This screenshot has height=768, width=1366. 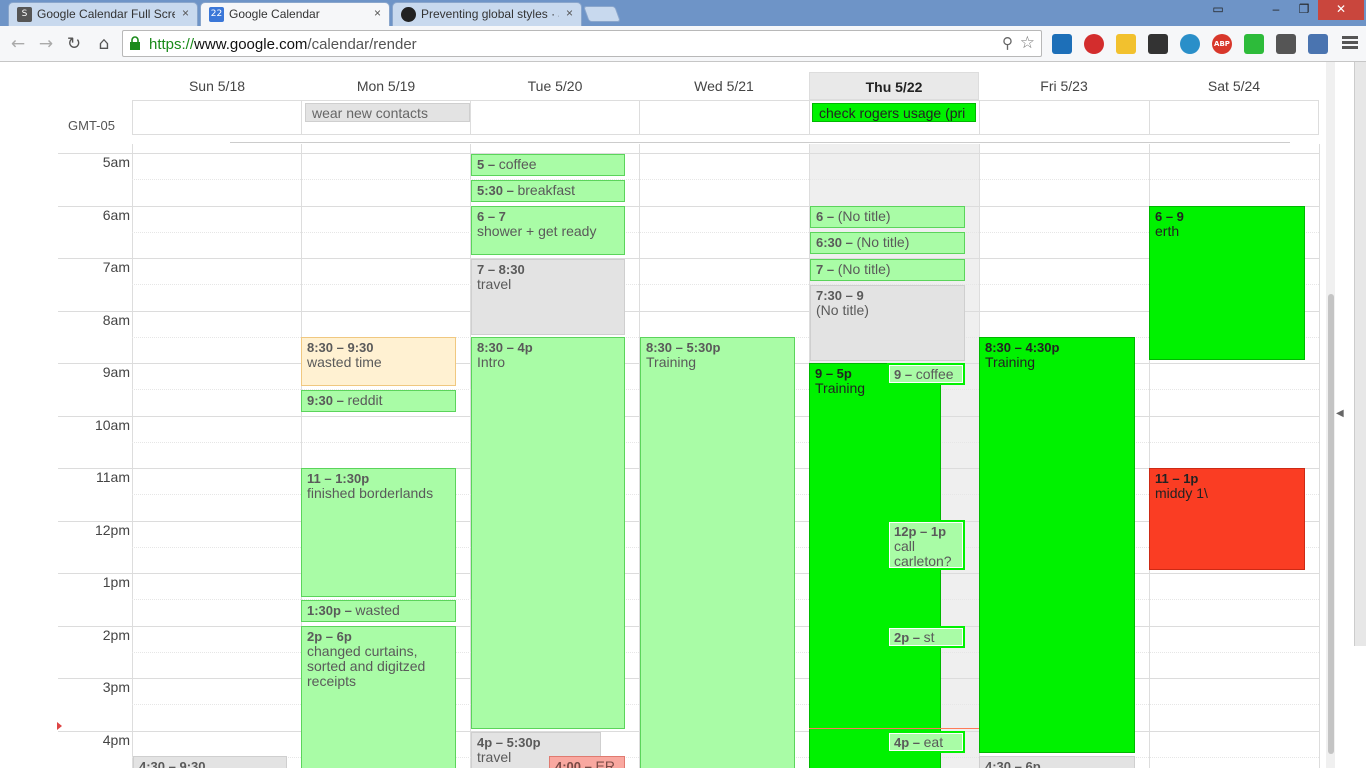 I want to click on tab-title: Preventing global styles · J, so click(x=490, y=14).